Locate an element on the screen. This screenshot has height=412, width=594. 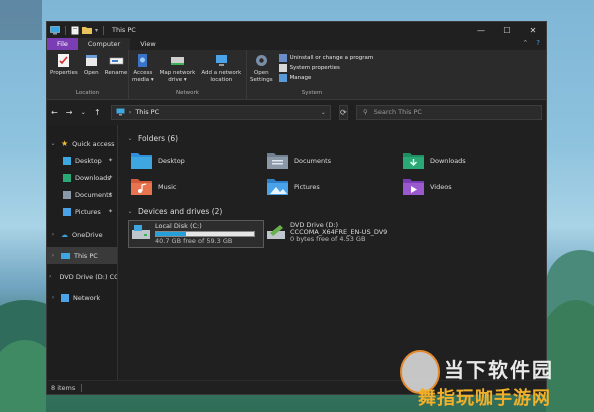
properties-label: Properties is located at coordinates (64, 73).